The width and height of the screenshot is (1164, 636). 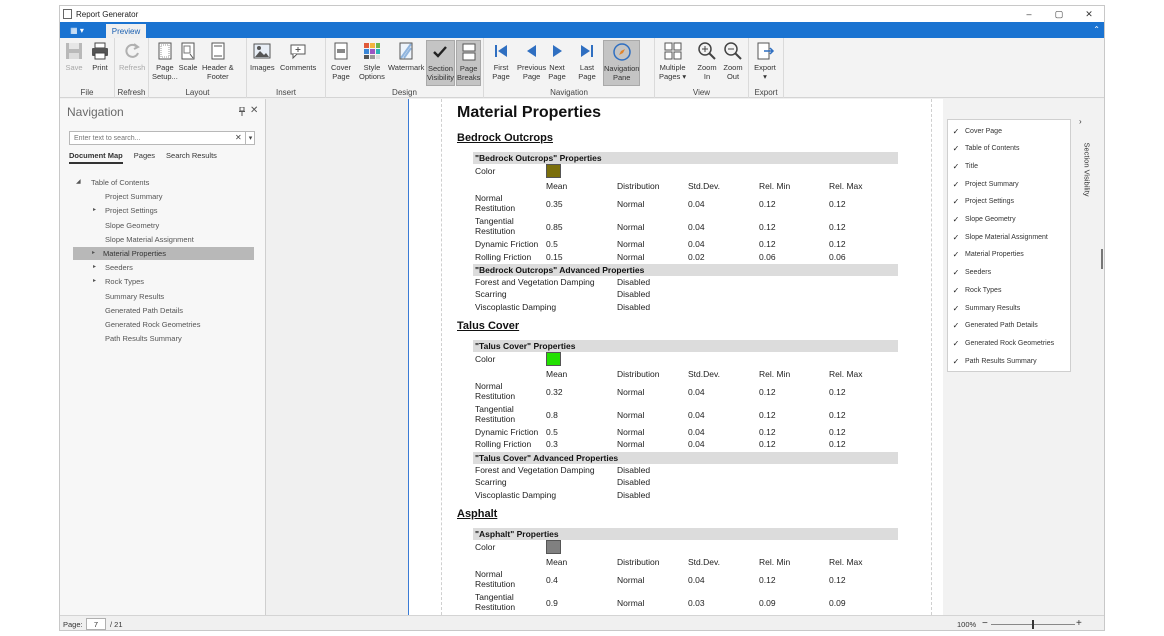 What do you see at coordinates (78, 182) in the screenshot?
I see `expand-arrow-icon: ◢` at bounding box center [78, 182].